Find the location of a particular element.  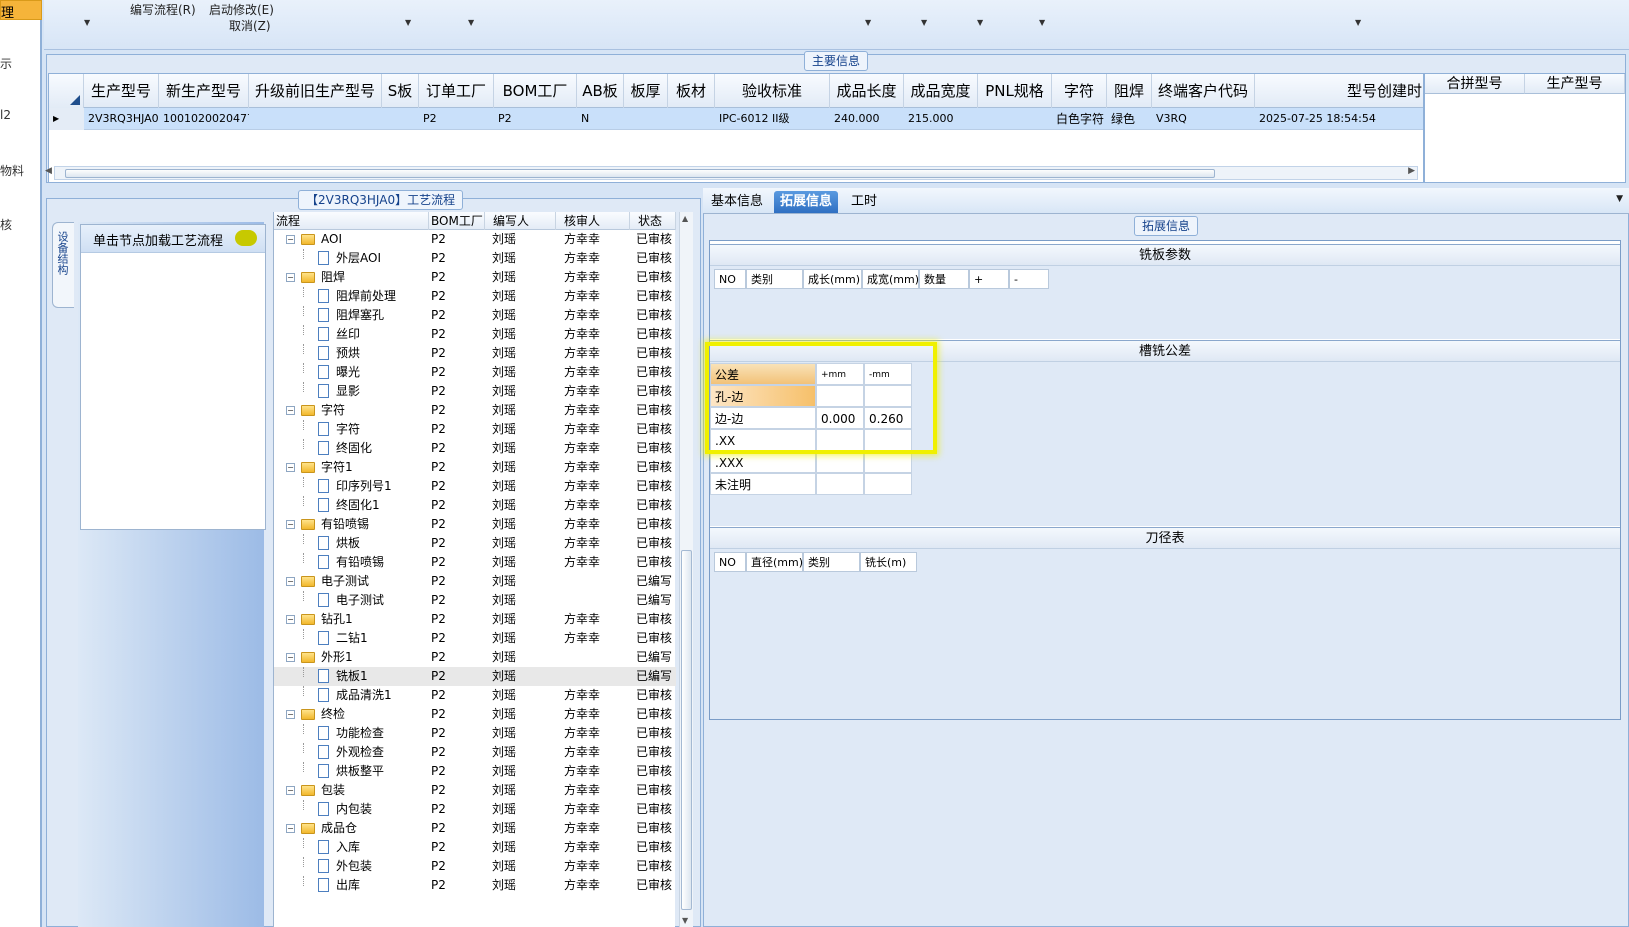

scrollbar-thumb is located at coordinates (640, 173).